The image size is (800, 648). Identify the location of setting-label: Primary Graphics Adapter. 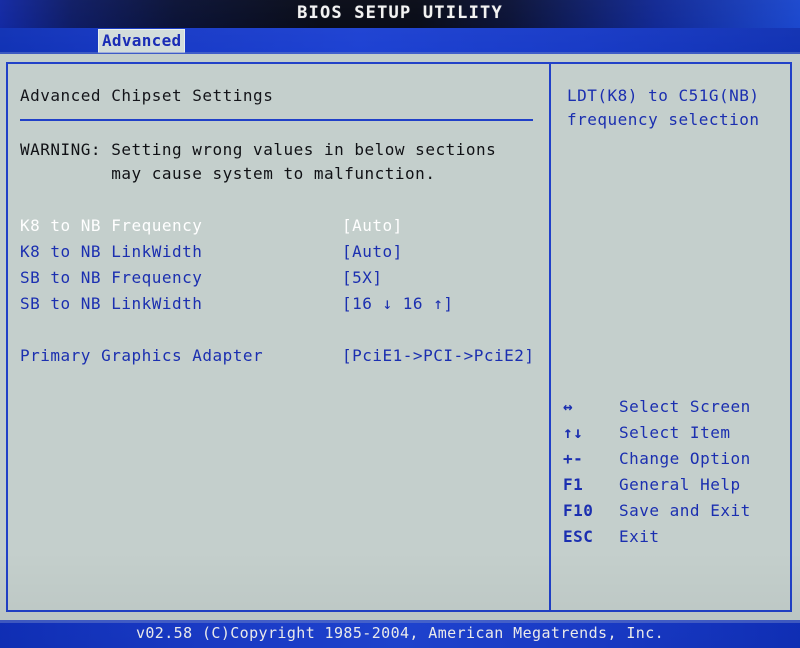
(142, 355).